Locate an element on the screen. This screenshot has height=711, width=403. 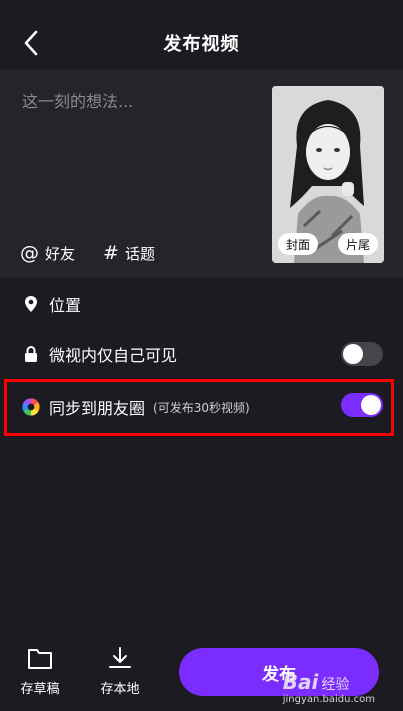
tag-bar: @ 好友 # 话题 is located at coordinates (87, 253).